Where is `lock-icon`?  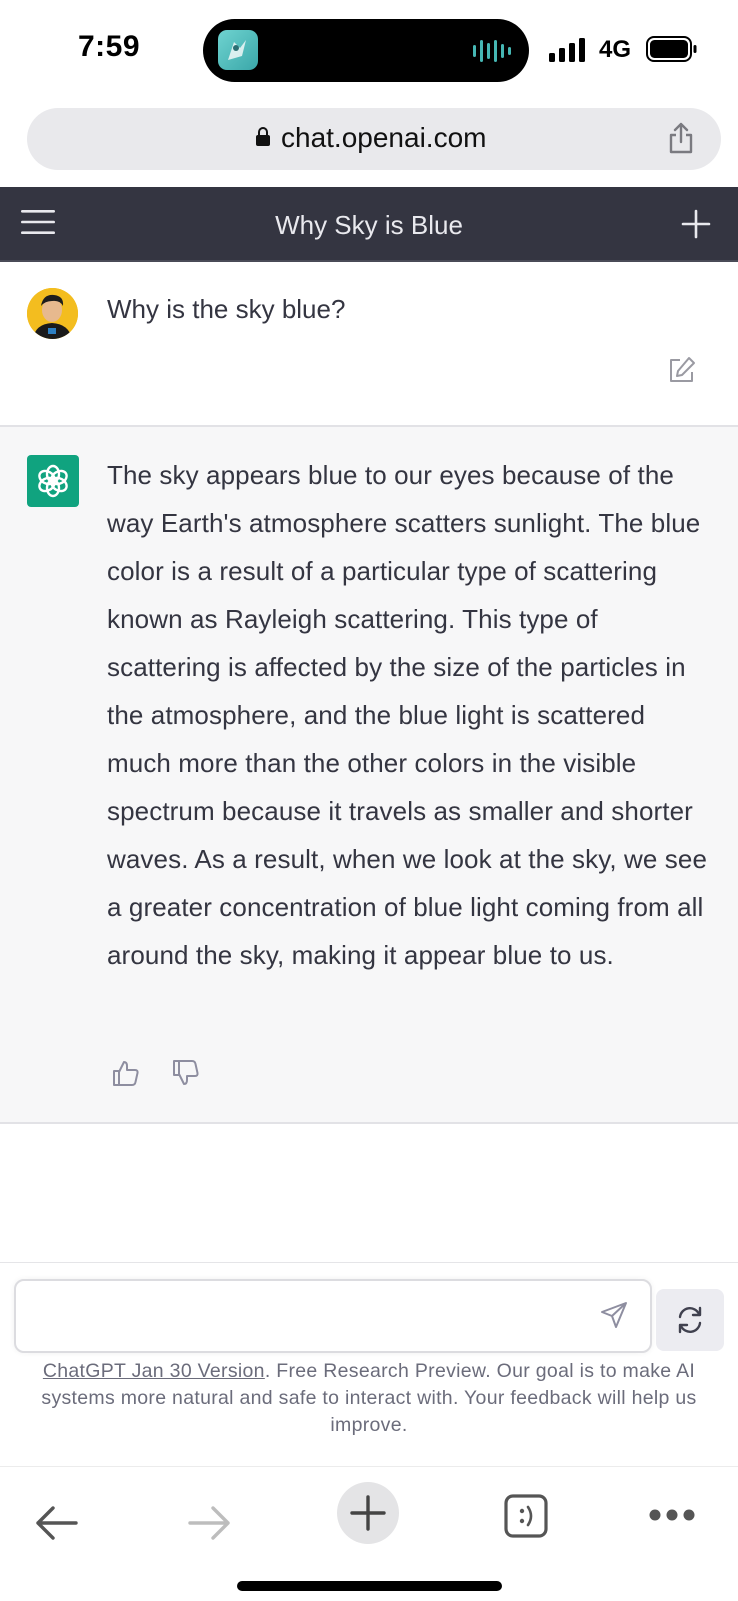 lock-icon is located at coordinates (263, 136).